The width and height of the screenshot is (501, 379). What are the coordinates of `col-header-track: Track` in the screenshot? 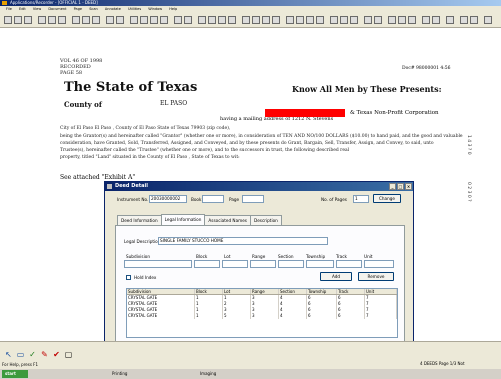 It's located at (351, 291).